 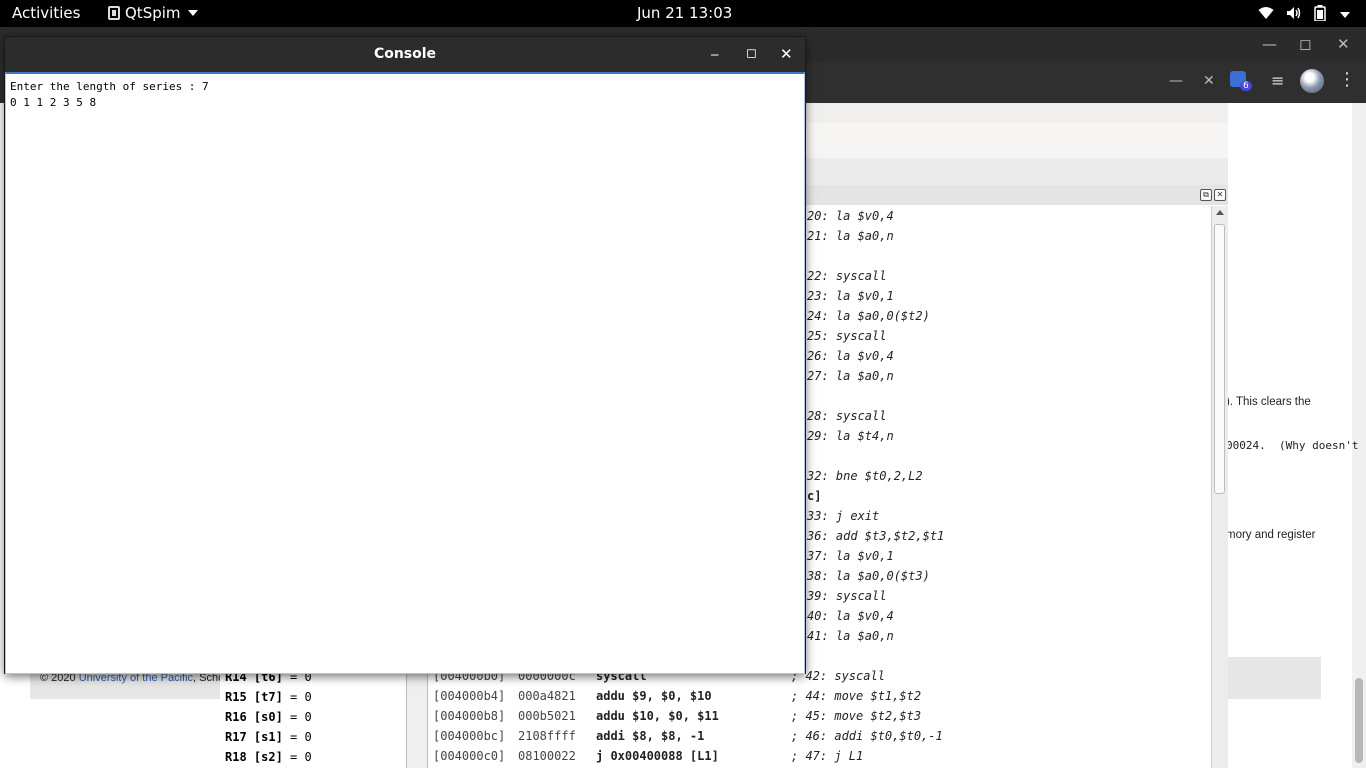 What do you see at coordinates (192, 13) in the screenshot?
I see `chevron-down-icon` at bounding box center [192, 13].